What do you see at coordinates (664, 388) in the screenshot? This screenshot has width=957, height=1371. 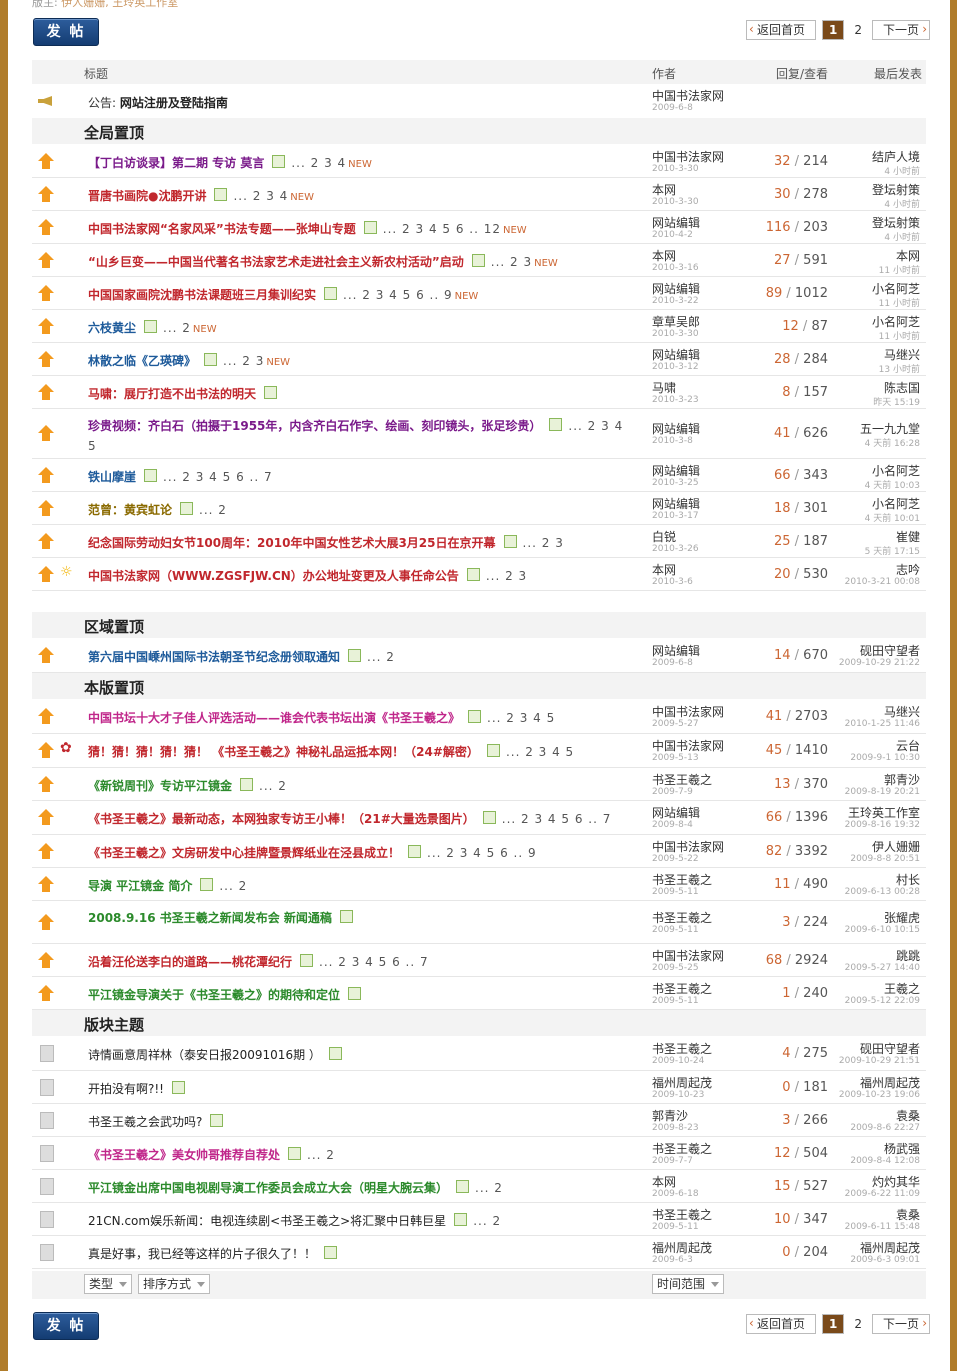 I see `author-link: 马啸` at bounding box center [664, 388].